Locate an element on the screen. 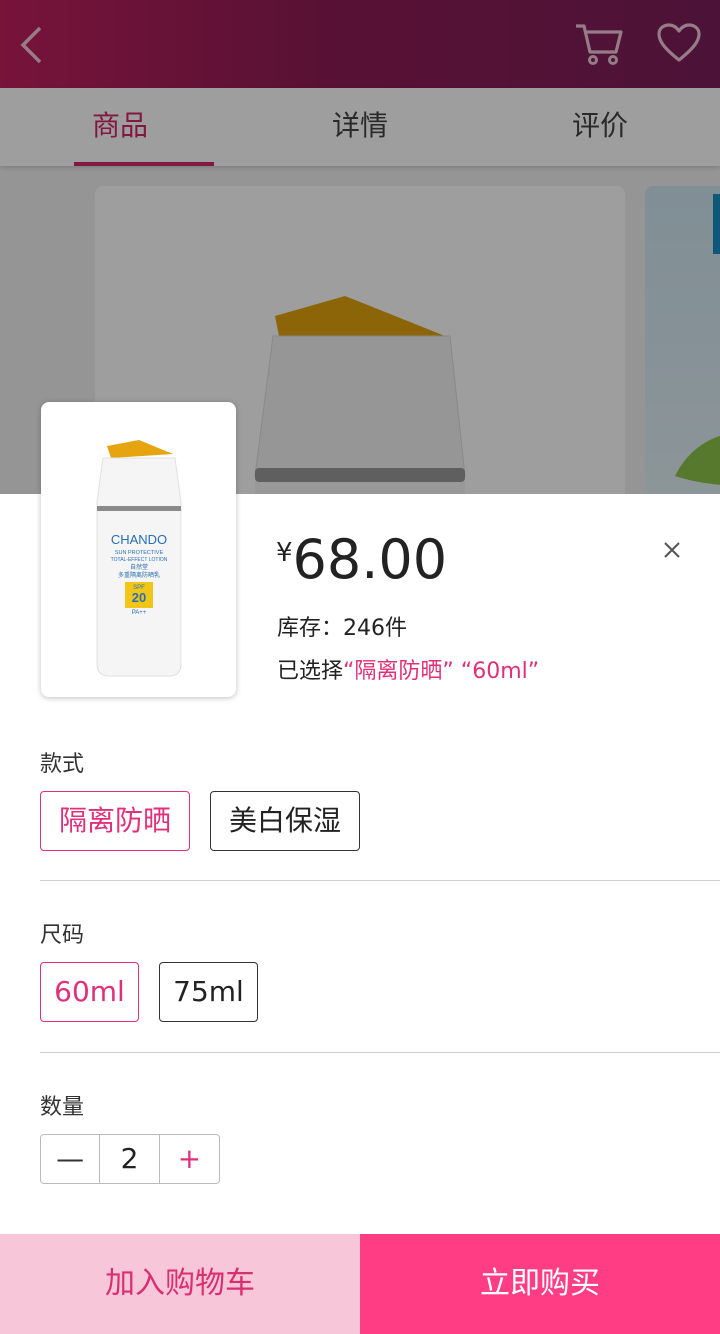  style-option-sunscreen: 隔离防晒 is located at coordinates (115, 821).